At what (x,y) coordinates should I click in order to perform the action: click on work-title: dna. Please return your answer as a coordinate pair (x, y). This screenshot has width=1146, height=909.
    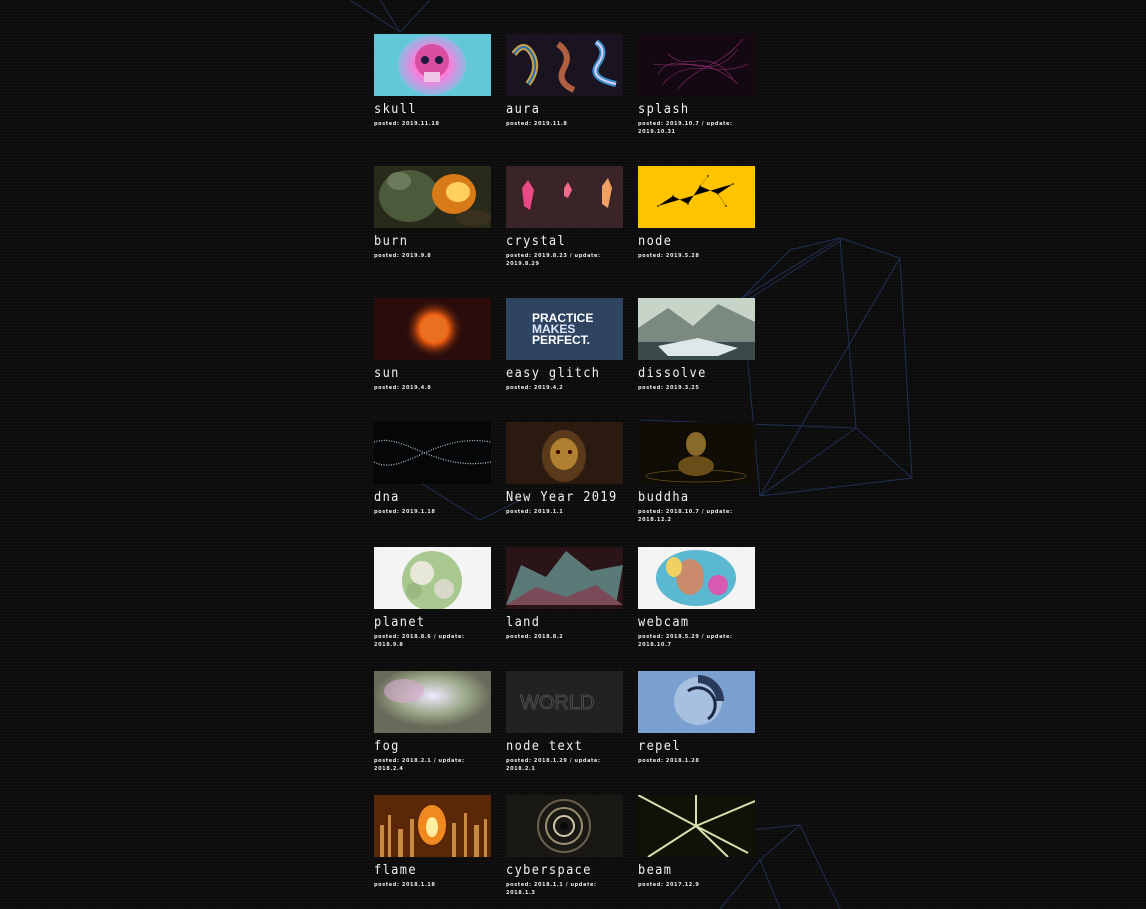
    Looking at the image, I should click on (428, 498).